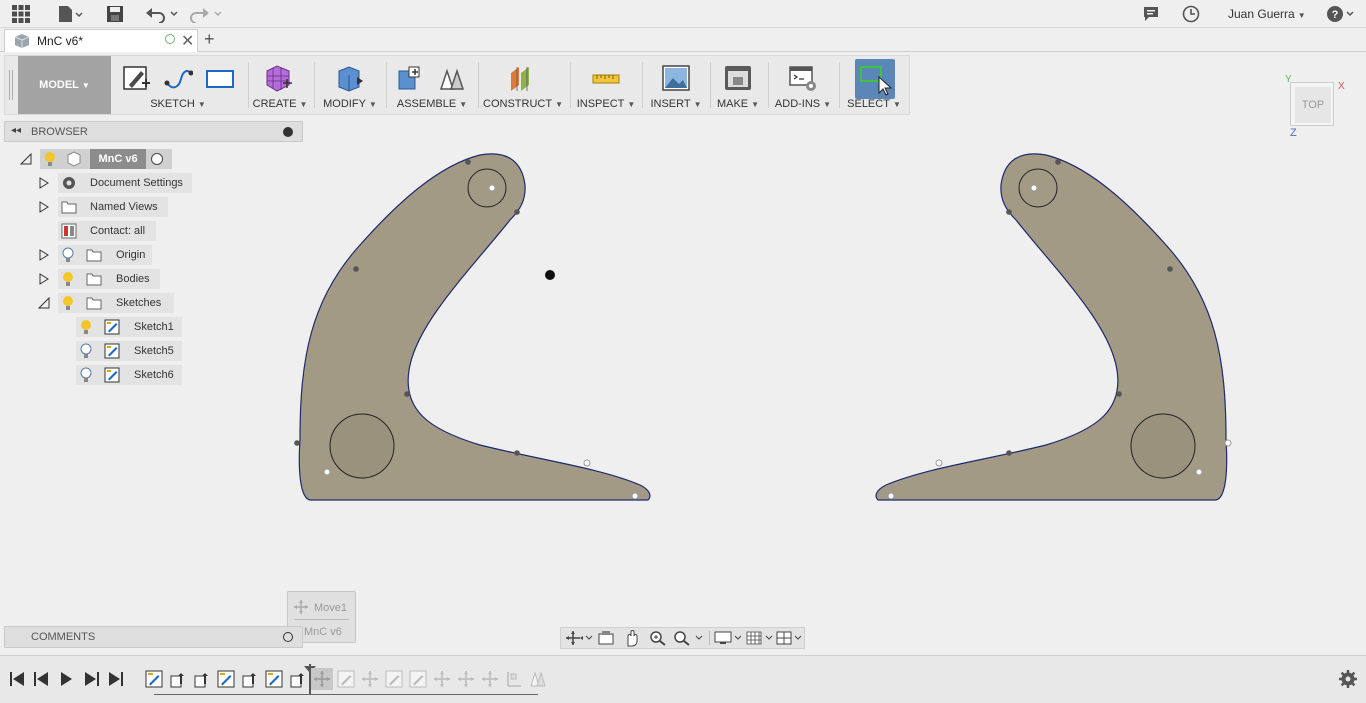 This screenshot has height=703, width=1366. Describe the element at coordinates (1053, 327) in the screenshot. I see `right-bracket-part` at that location.